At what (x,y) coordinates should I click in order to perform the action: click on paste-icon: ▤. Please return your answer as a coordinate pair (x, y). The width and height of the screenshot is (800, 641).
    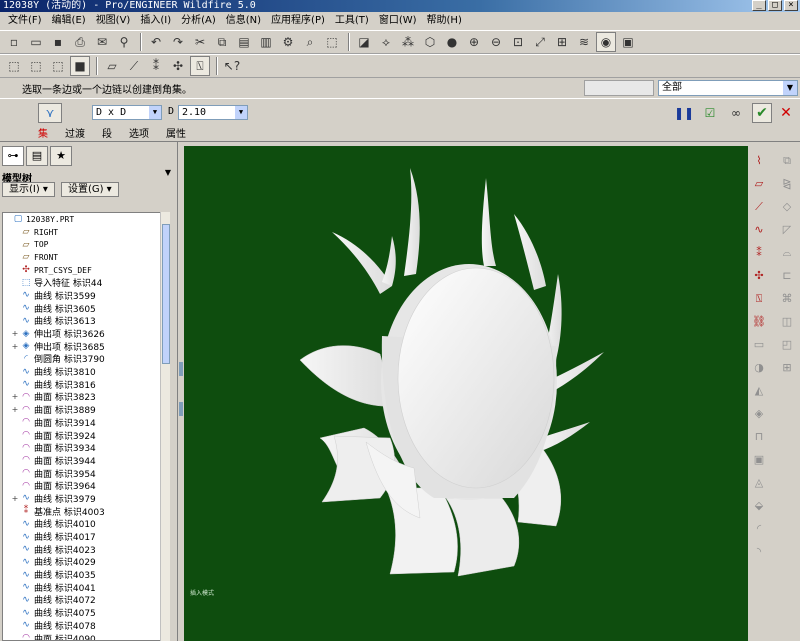
    Looking at the image, I should click on (244, 42).